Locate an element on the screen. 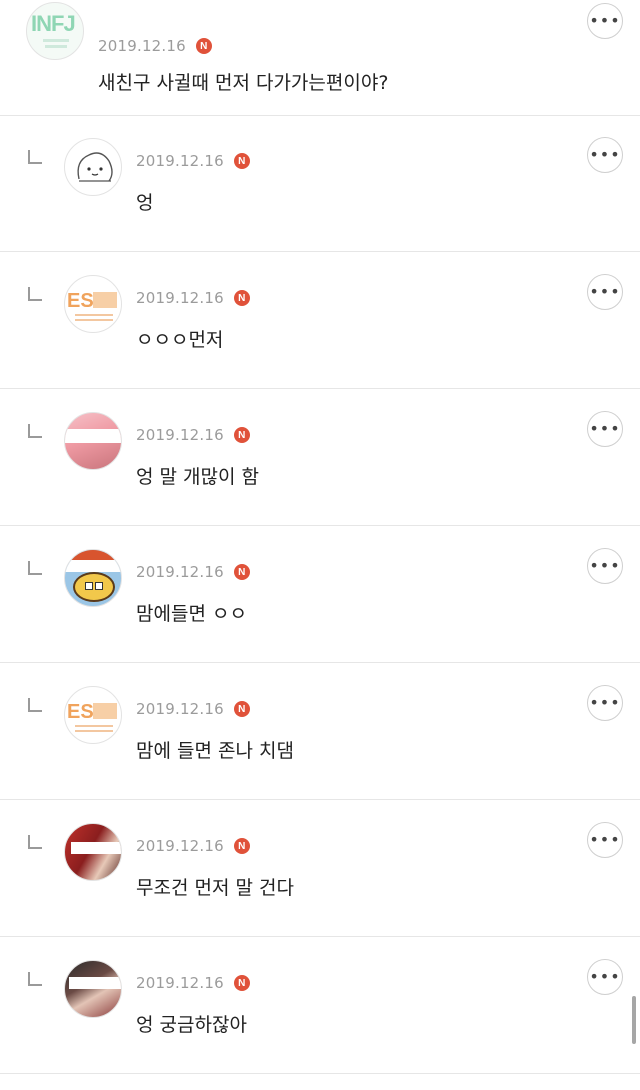 This screenshot has height=1090, width=640. comment-text: 맘에들면 ㅇㅇ is located at coordinates (191, 614).